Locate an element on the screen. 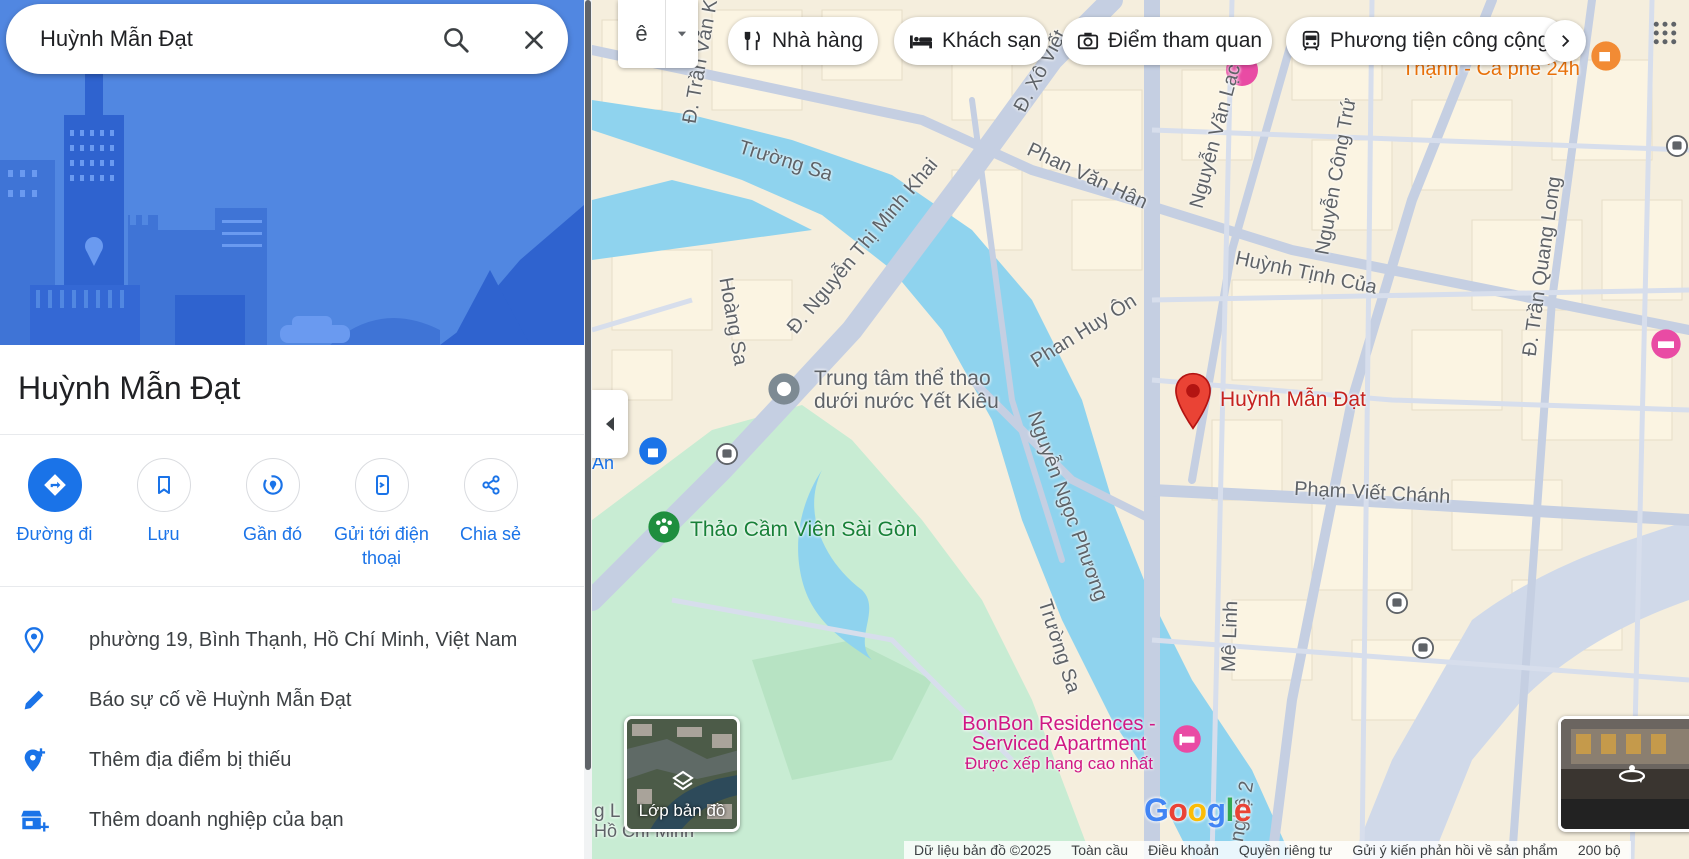  send-to-phone-circle is located at coordinates (381, 485).